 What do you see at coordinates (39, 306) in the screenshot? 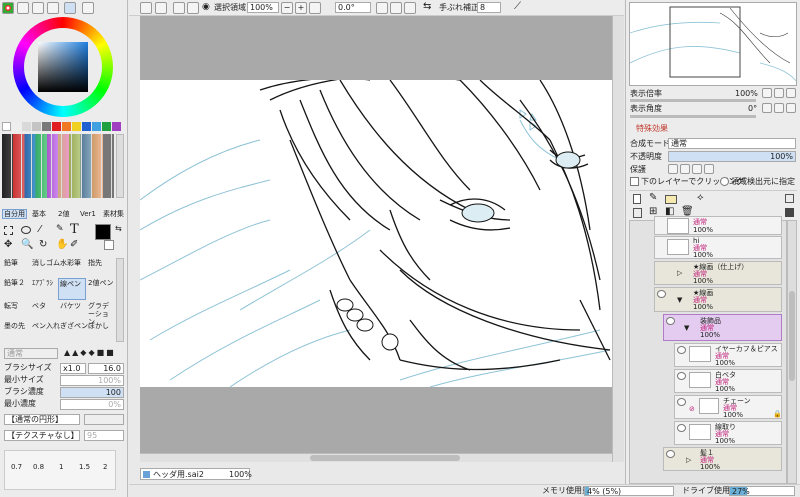
I see `tool-fill: ベタ` at bounding box center [39, 306].